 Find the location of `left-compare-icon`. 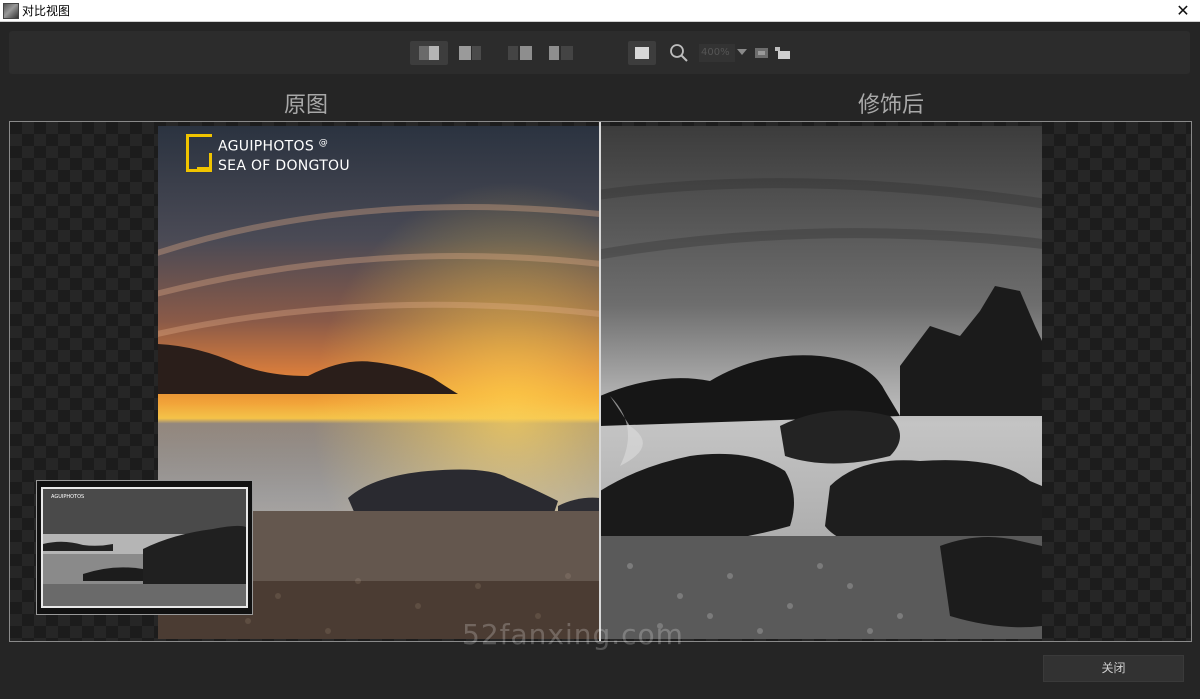

left-compare-icon is located at coordinates (520, 53).